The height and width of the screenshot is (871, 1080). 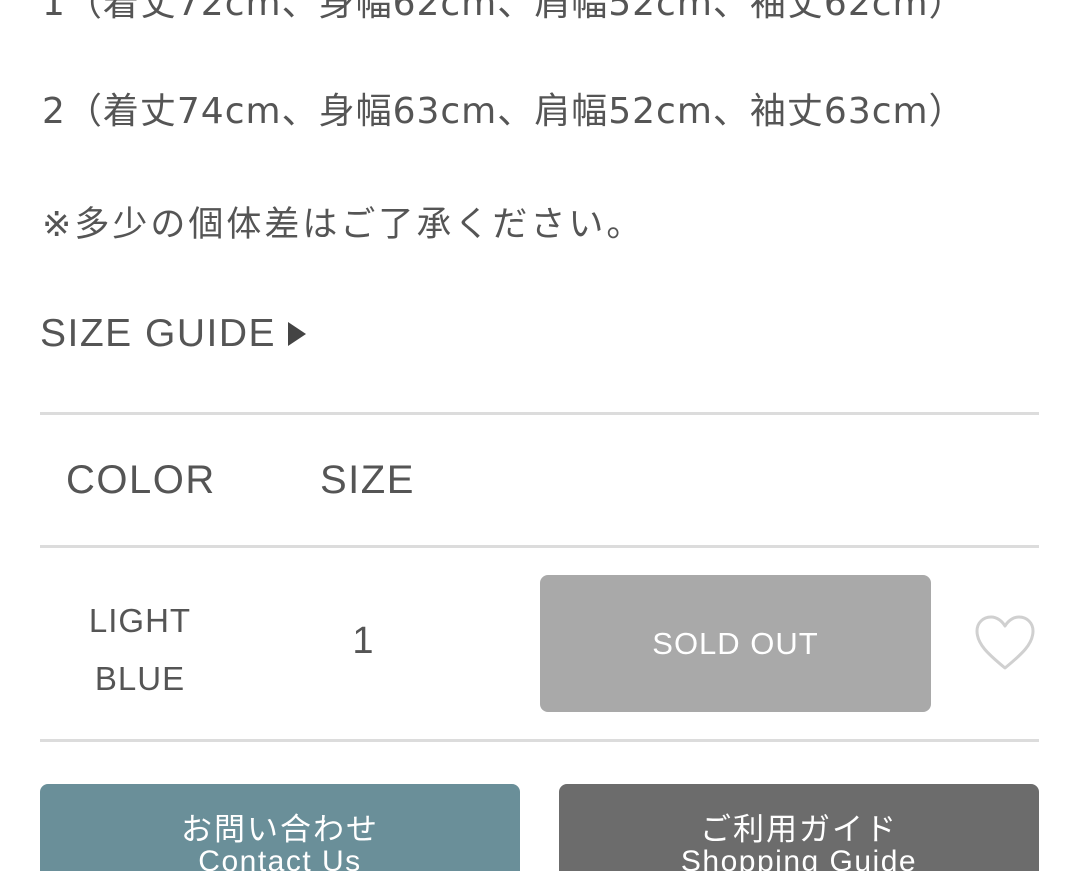 I want to click on size-guide-link: SIZE GUIDE, so click(x=173, y=334).